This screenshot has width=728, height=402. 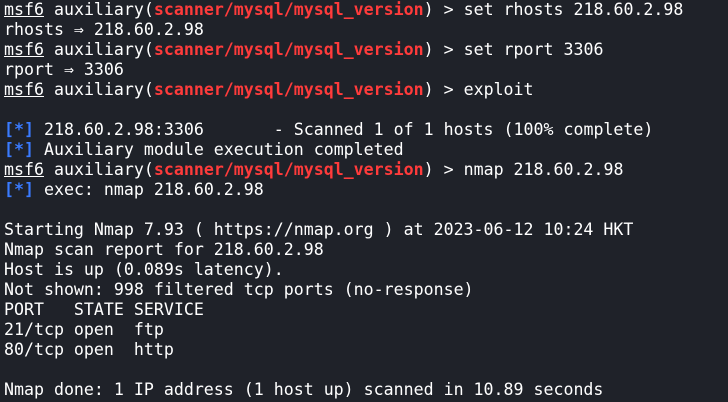 I want to click on status-line: [*] Auxiliary module execution completed, so click(x=366, y=150).